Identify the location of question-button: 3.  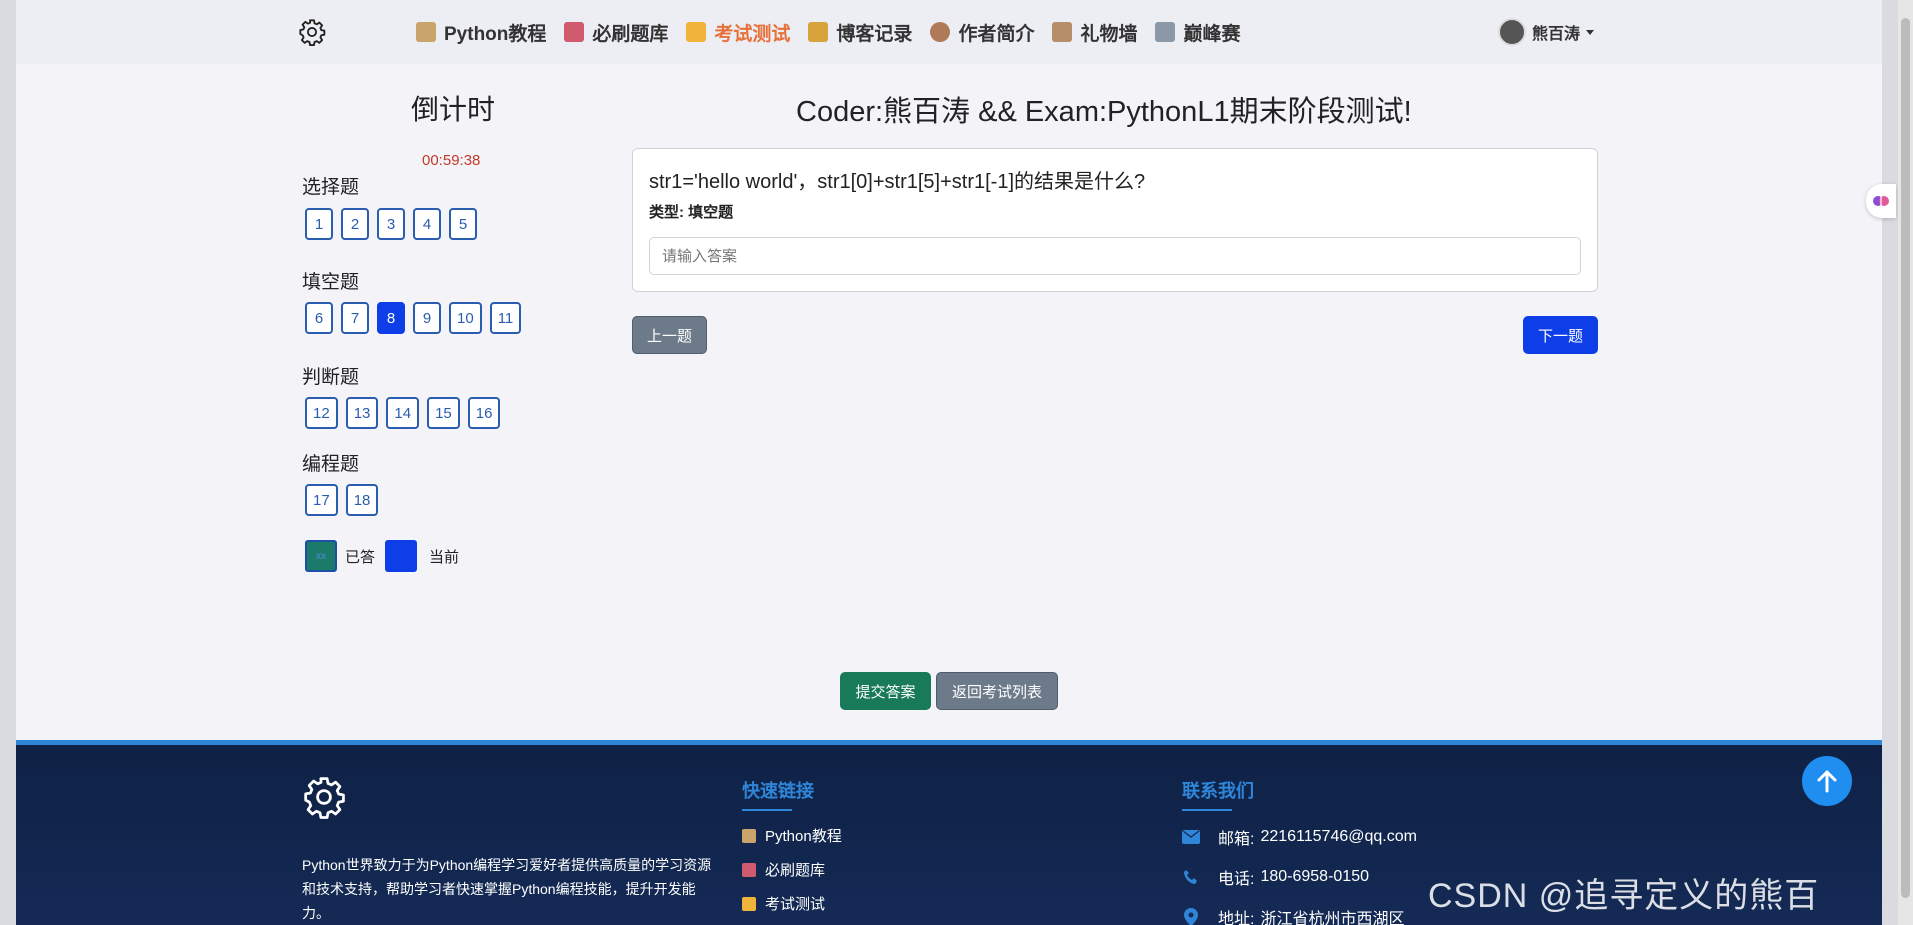
(391, 224).